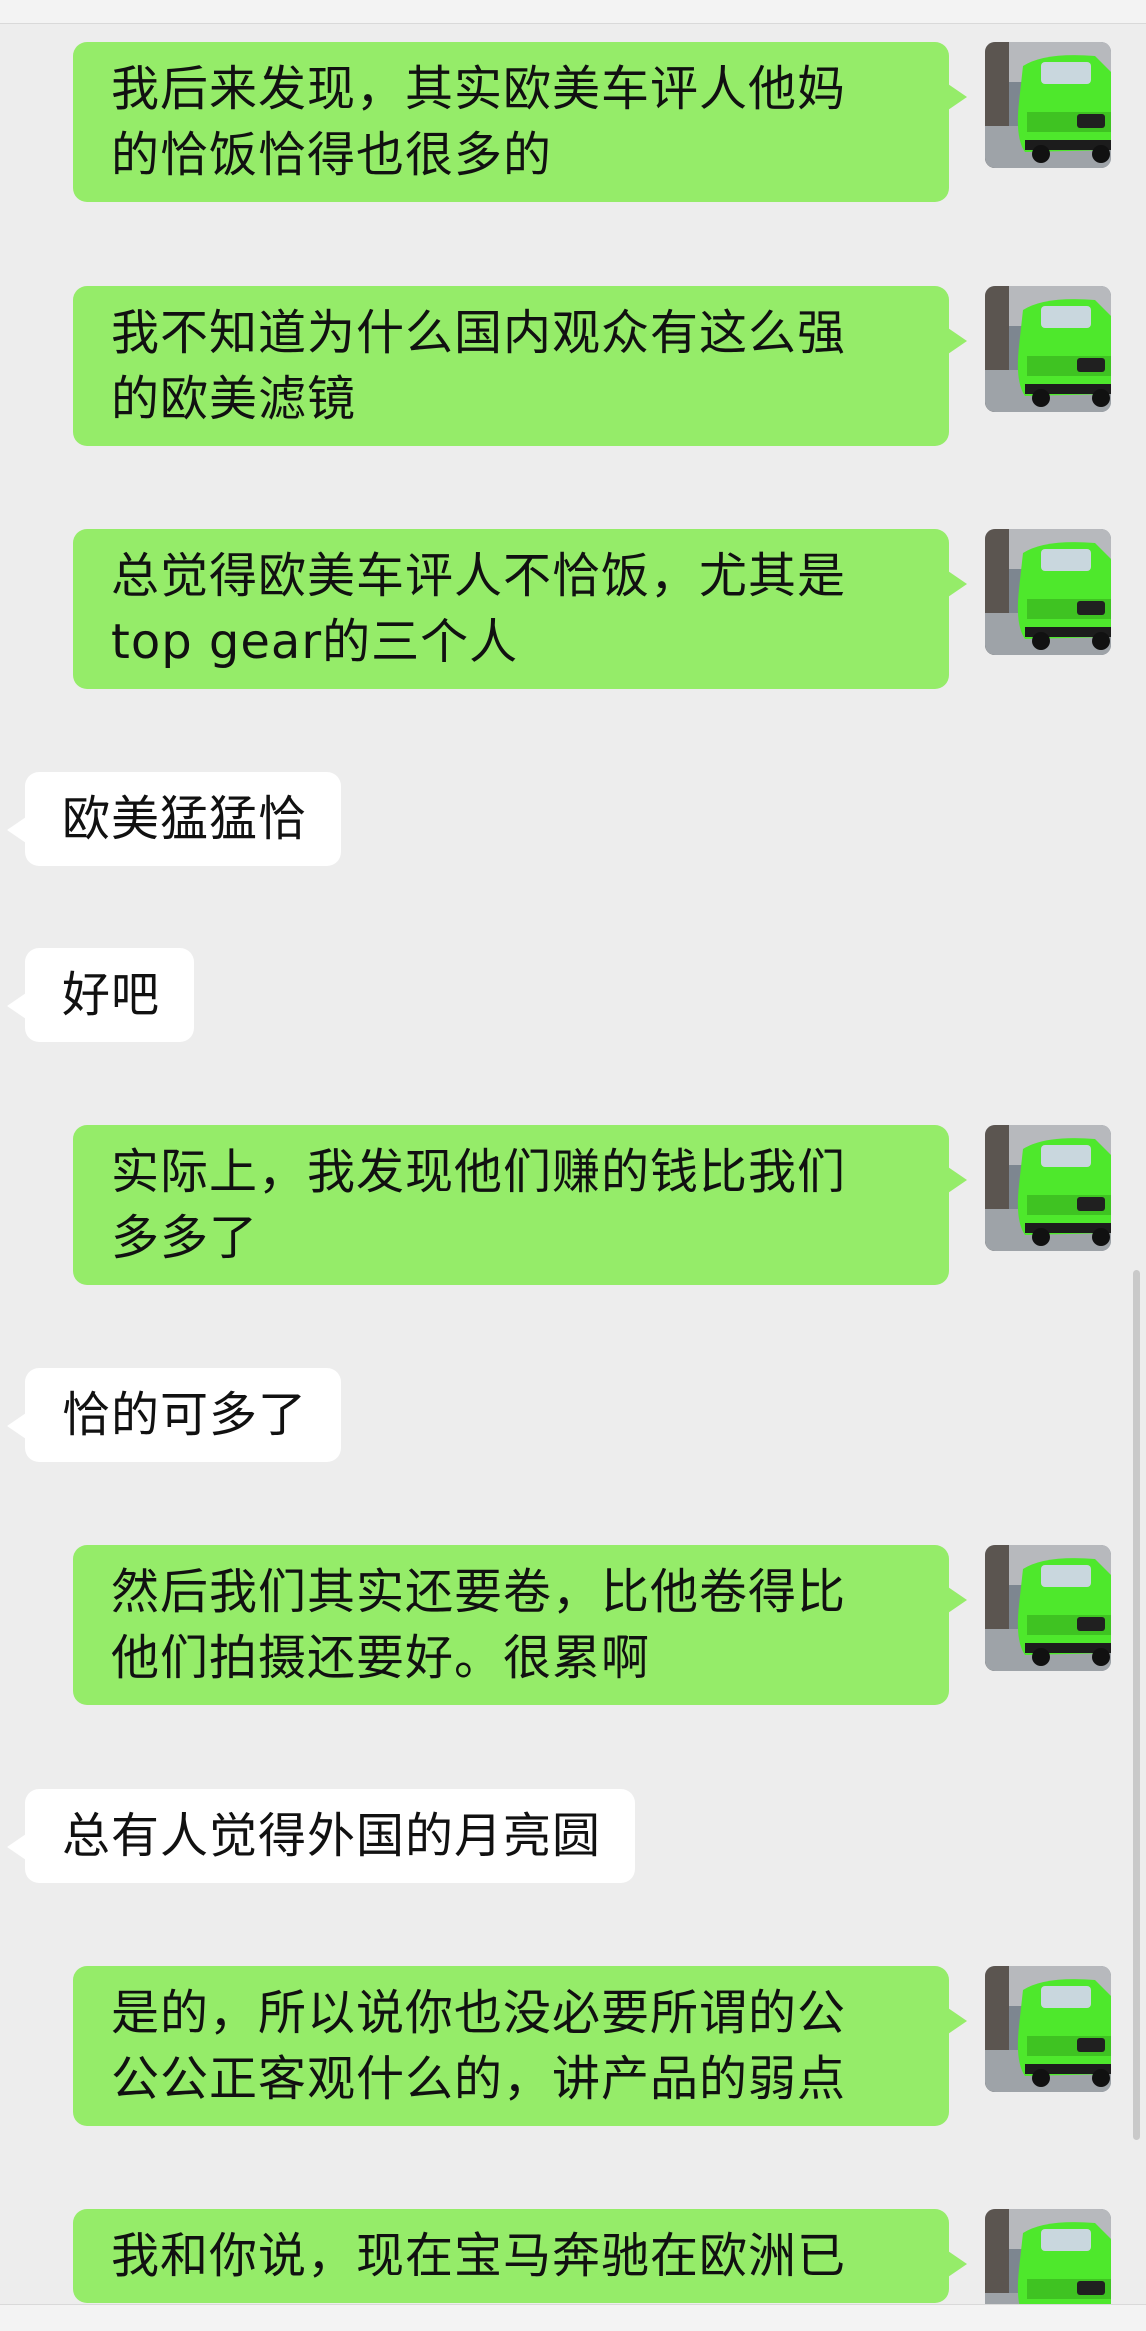  I want to click on message-text: 然后我们其实还要卷，比他卷得比, so click(479, 1592).